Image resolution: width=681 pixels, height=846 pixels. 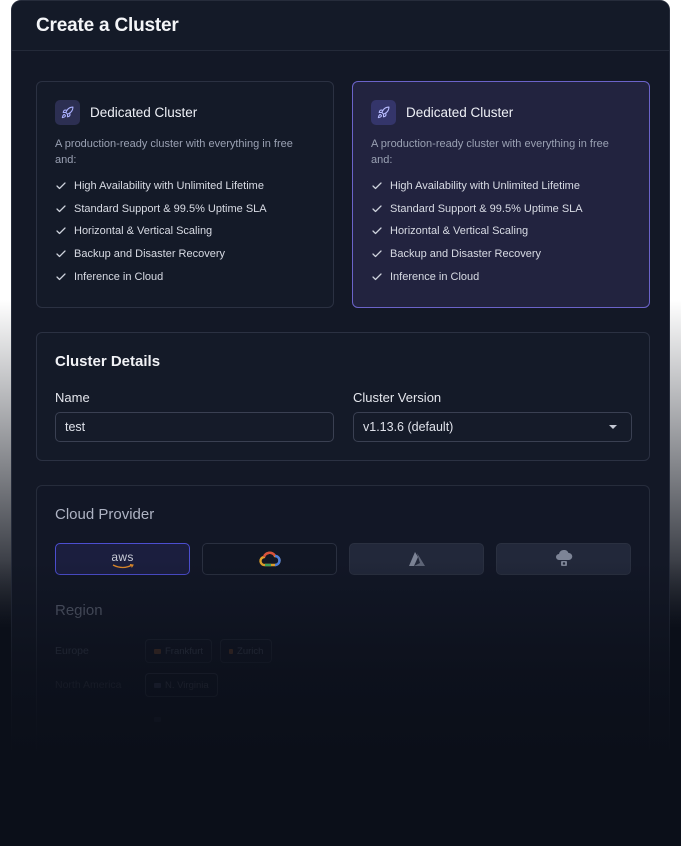 What do you see at coordinates (344, 559) in the screenshot?
I see `provider-options: aws` at bounding box center [344, 559].